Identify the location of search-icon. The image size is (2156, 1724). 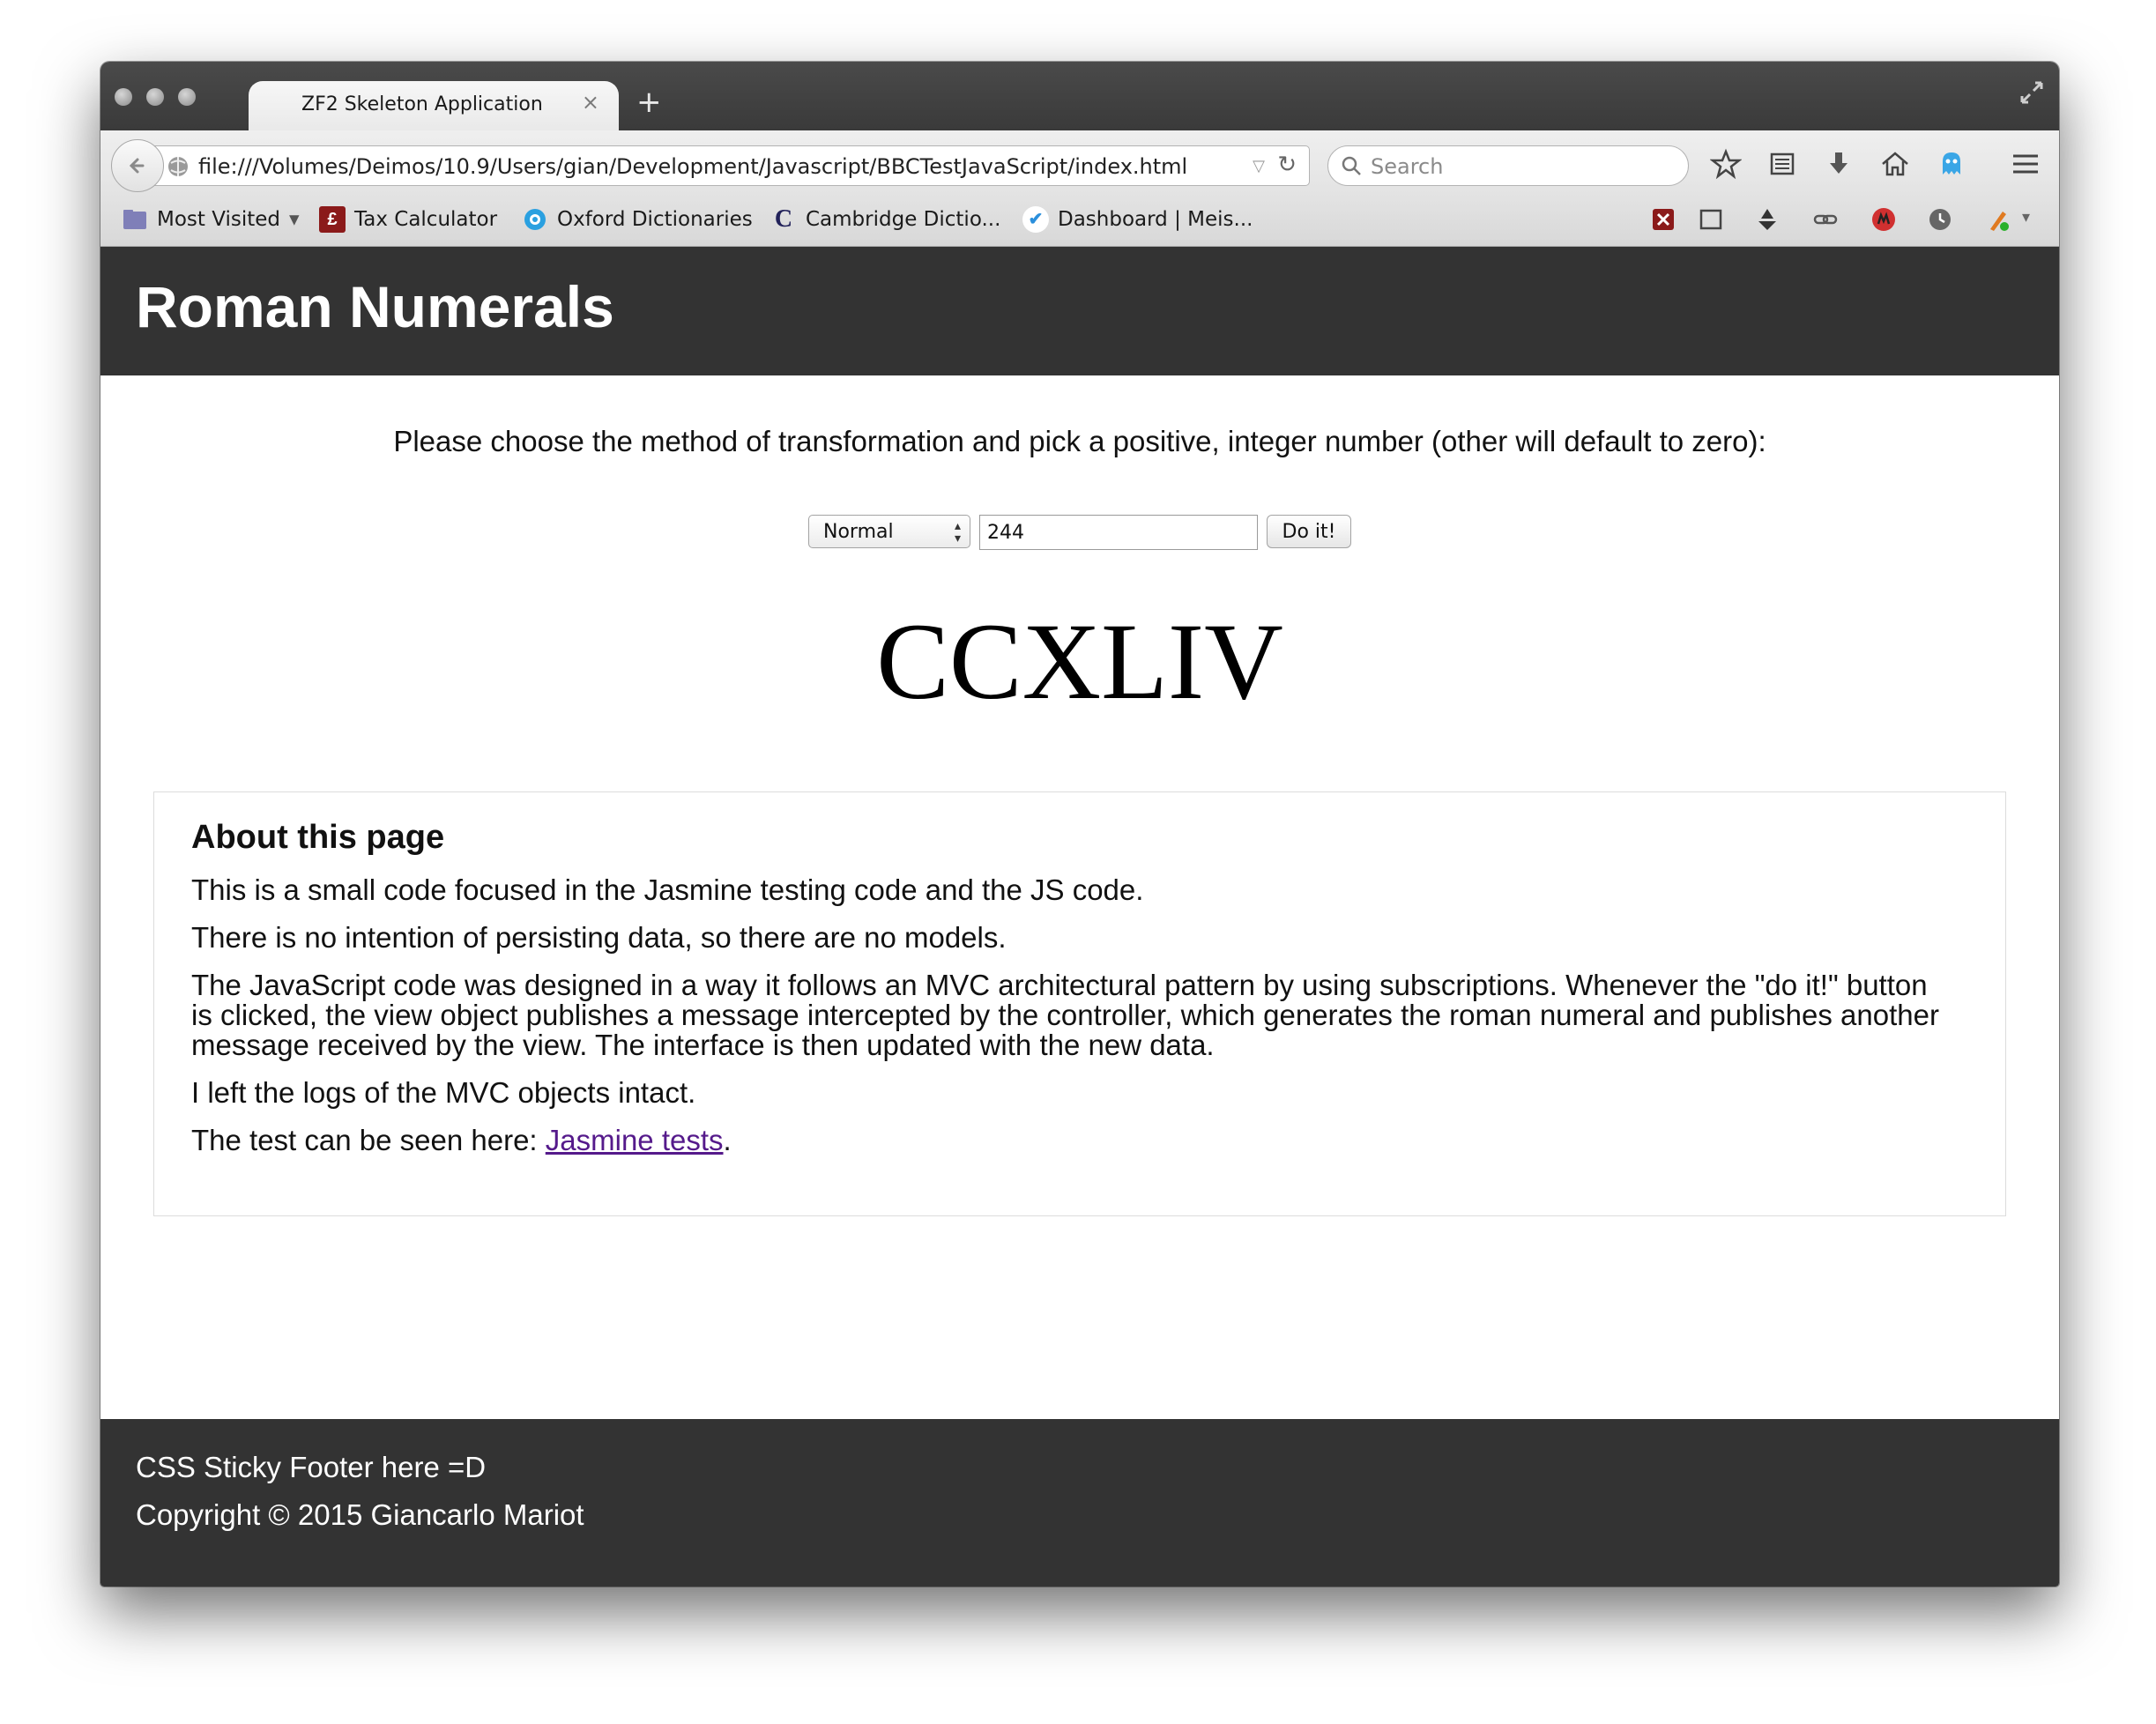
(1351, 165).